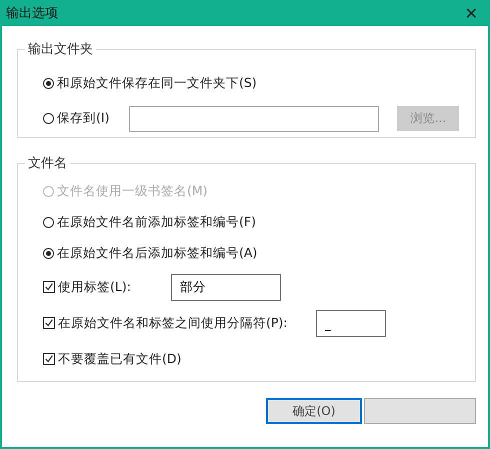  Describe the element at coordinates (471, 13) in the screenshot. I see `close-button: ✕` at that location.